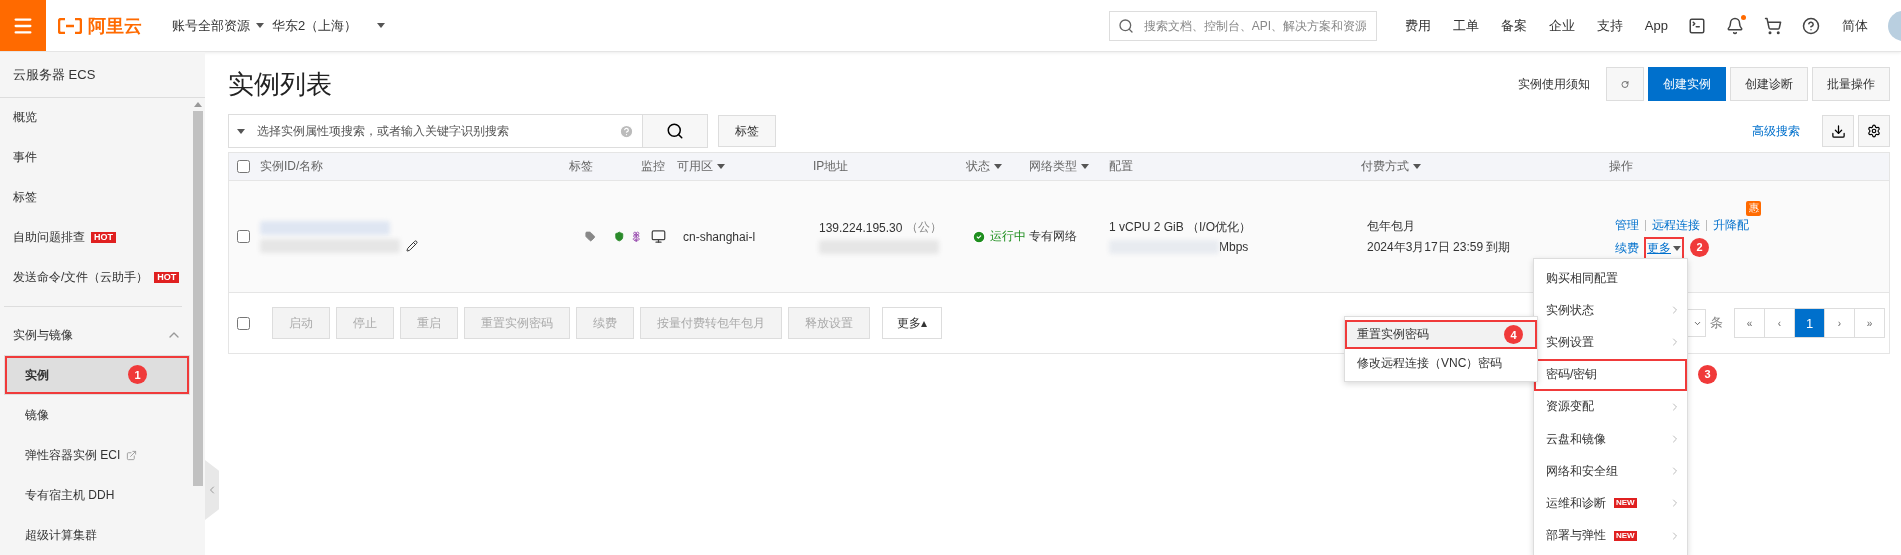 The image size is (1901, 555). I want to click on sidebar-group: 实例与镜像, so click(97, 335).